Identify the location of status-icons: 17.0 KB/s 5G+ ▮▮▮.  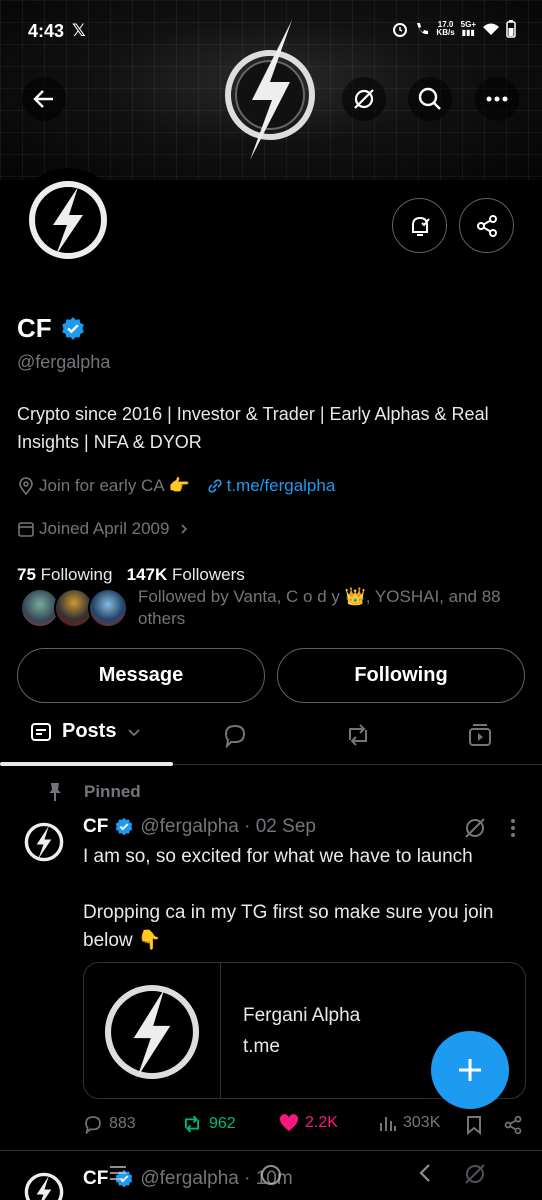
(454, 29).